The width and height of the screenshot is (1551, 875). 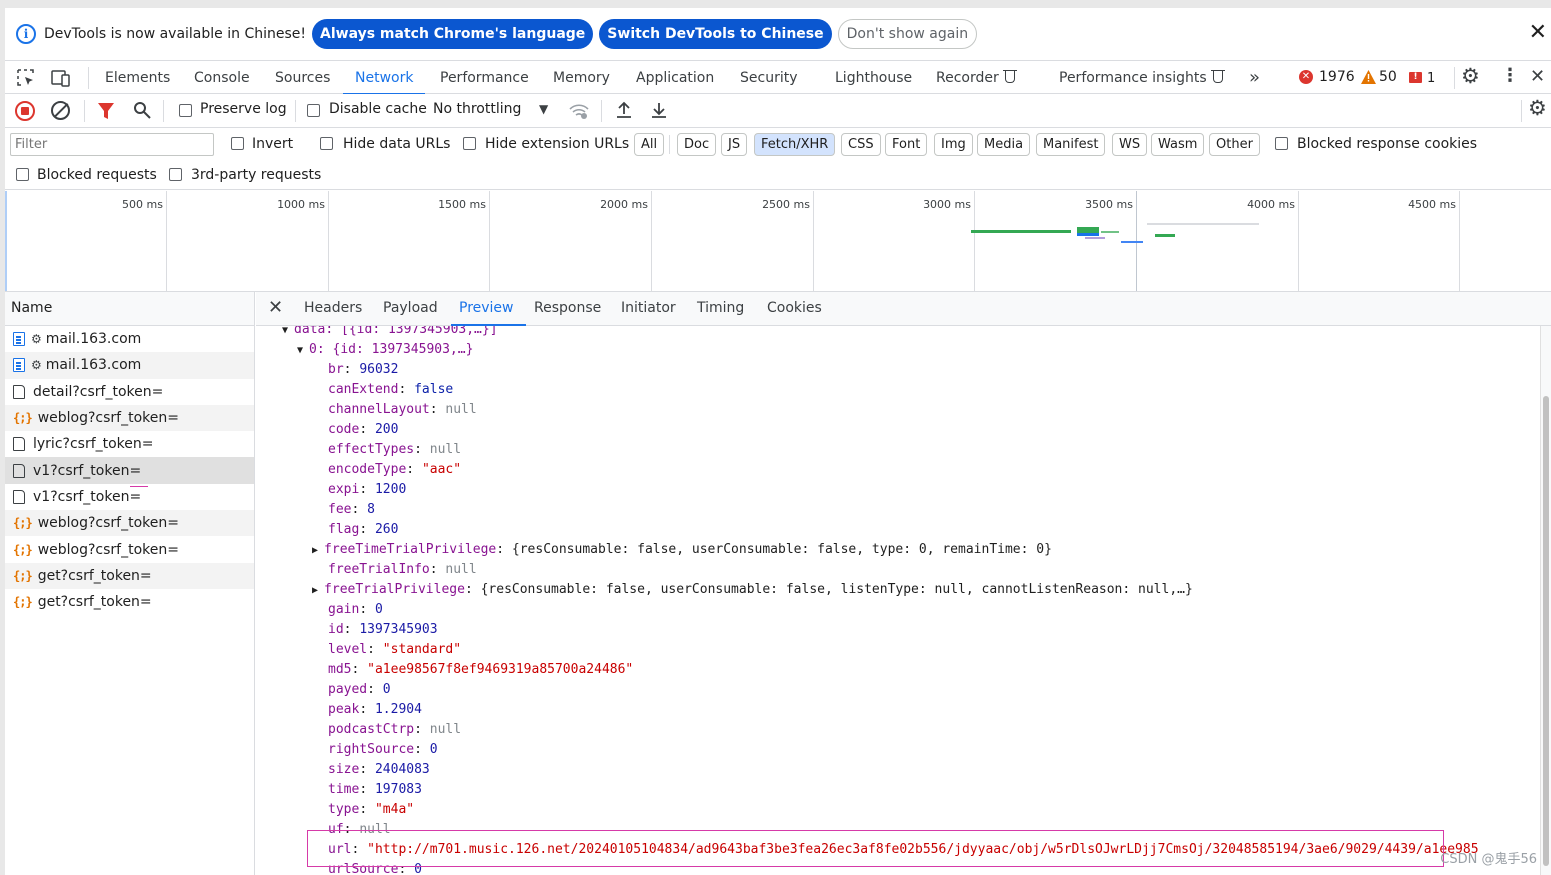 I want to click on overview-left-handle, so click(x=6, y=241).